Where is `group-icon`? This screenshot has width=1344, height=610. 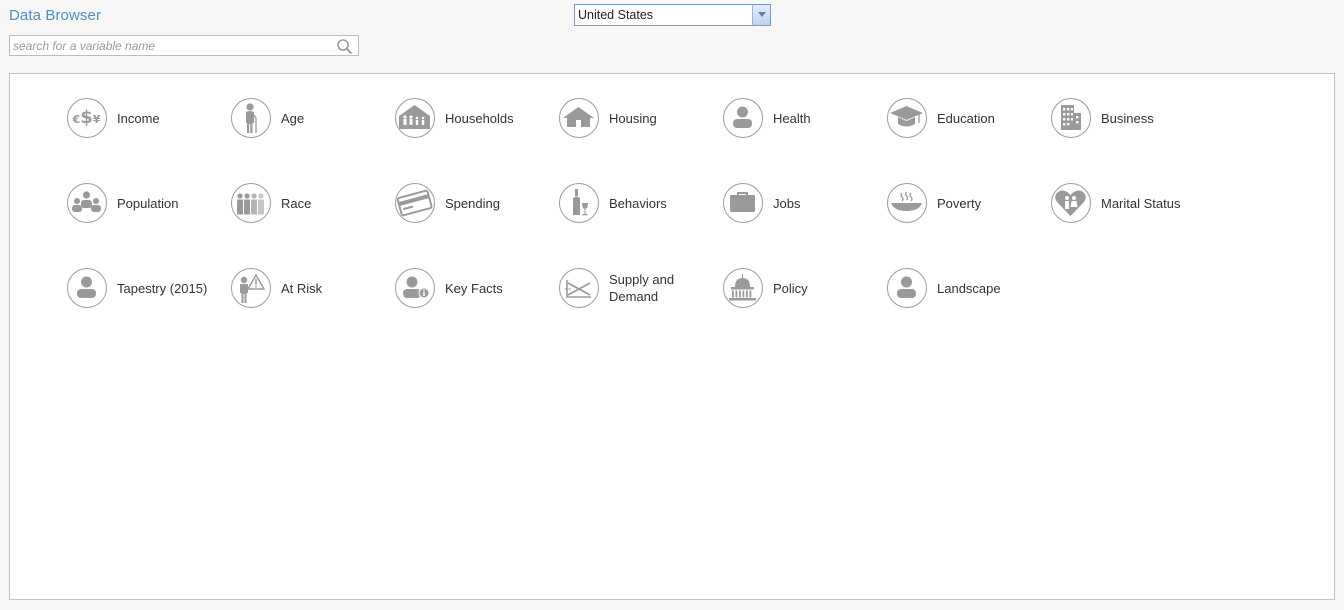
group-icon is located at coordinates (87, 203).